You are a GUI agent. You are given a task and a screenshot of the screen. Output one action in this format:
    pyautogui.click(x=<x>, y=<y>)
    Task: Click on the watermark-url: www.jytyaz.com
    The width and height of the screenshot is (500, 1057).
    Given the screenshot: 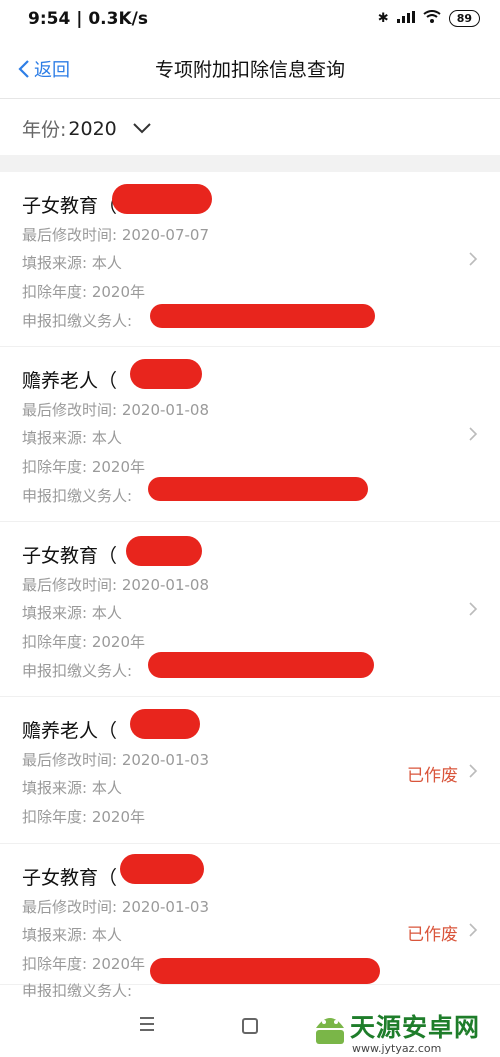 What is the action you would take?
    pyautogui.click(x=397, y=1048)
    